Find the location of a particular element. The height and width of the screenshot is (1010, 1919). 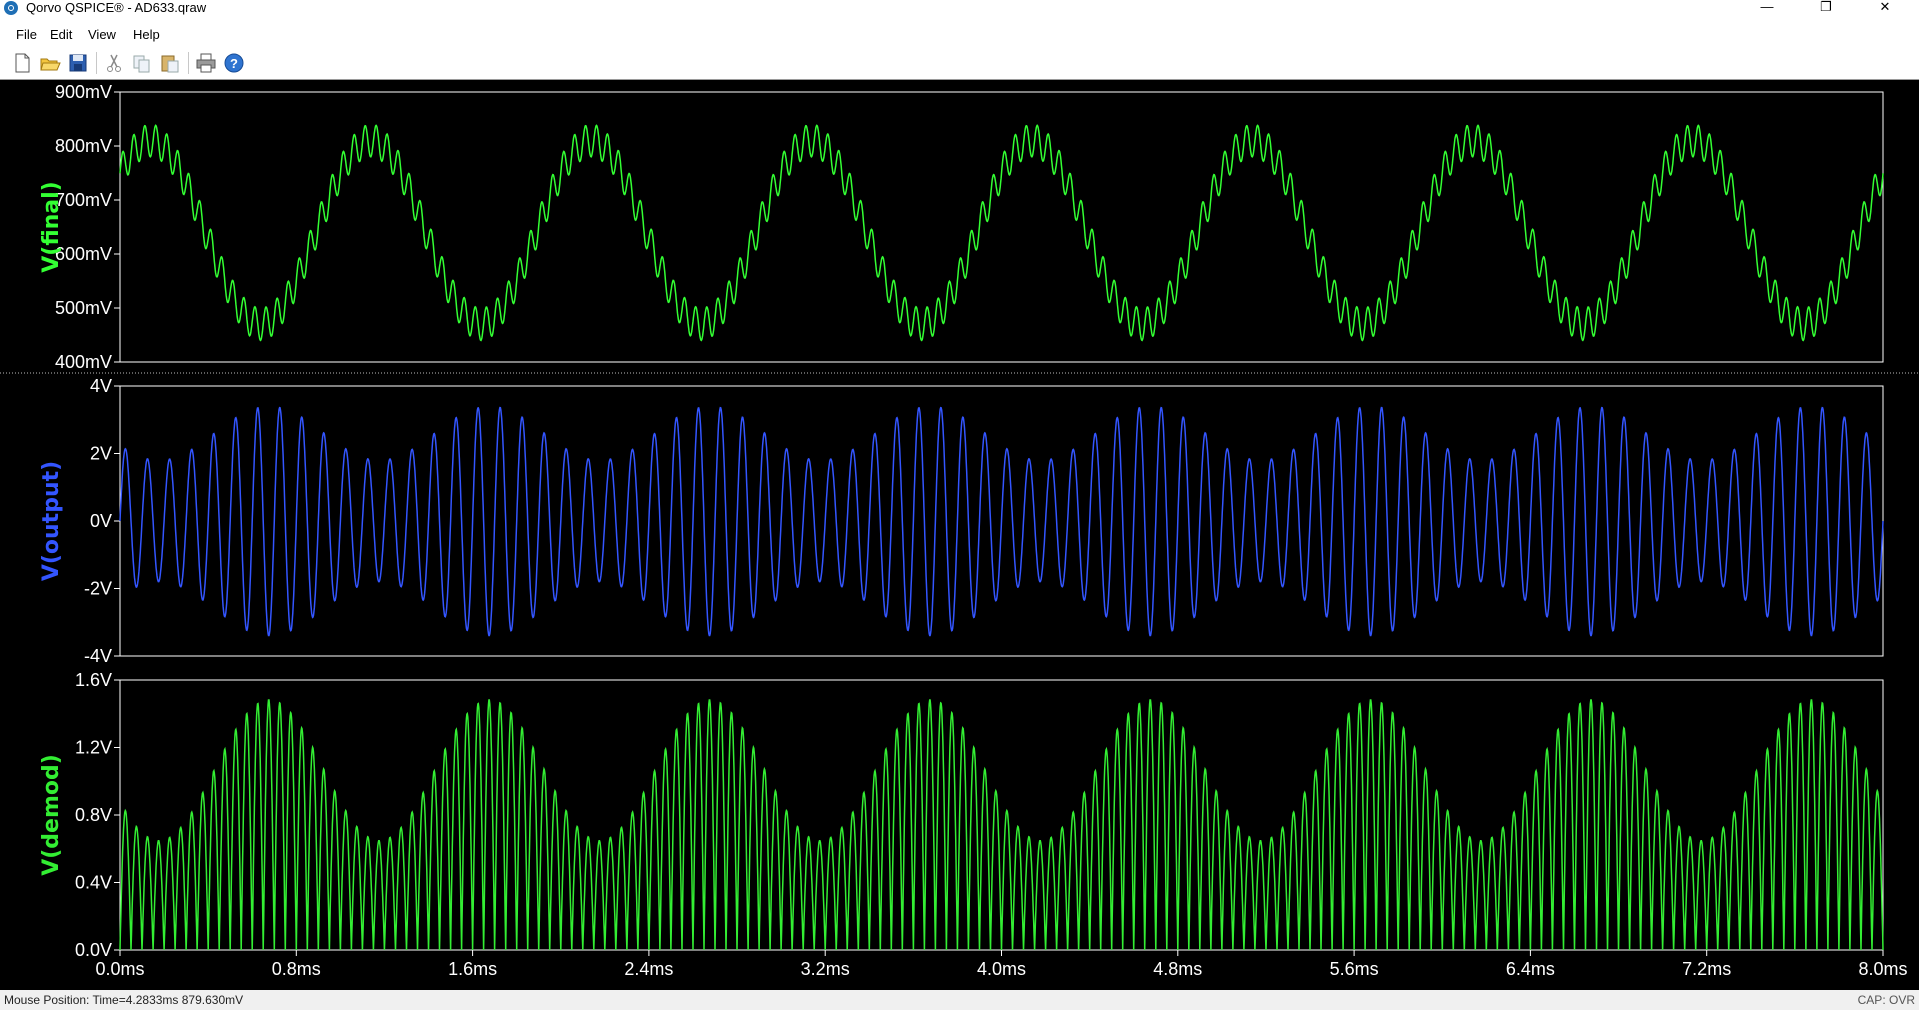

x-tick-label: 2.4ms is located at coordinates (648, 969).